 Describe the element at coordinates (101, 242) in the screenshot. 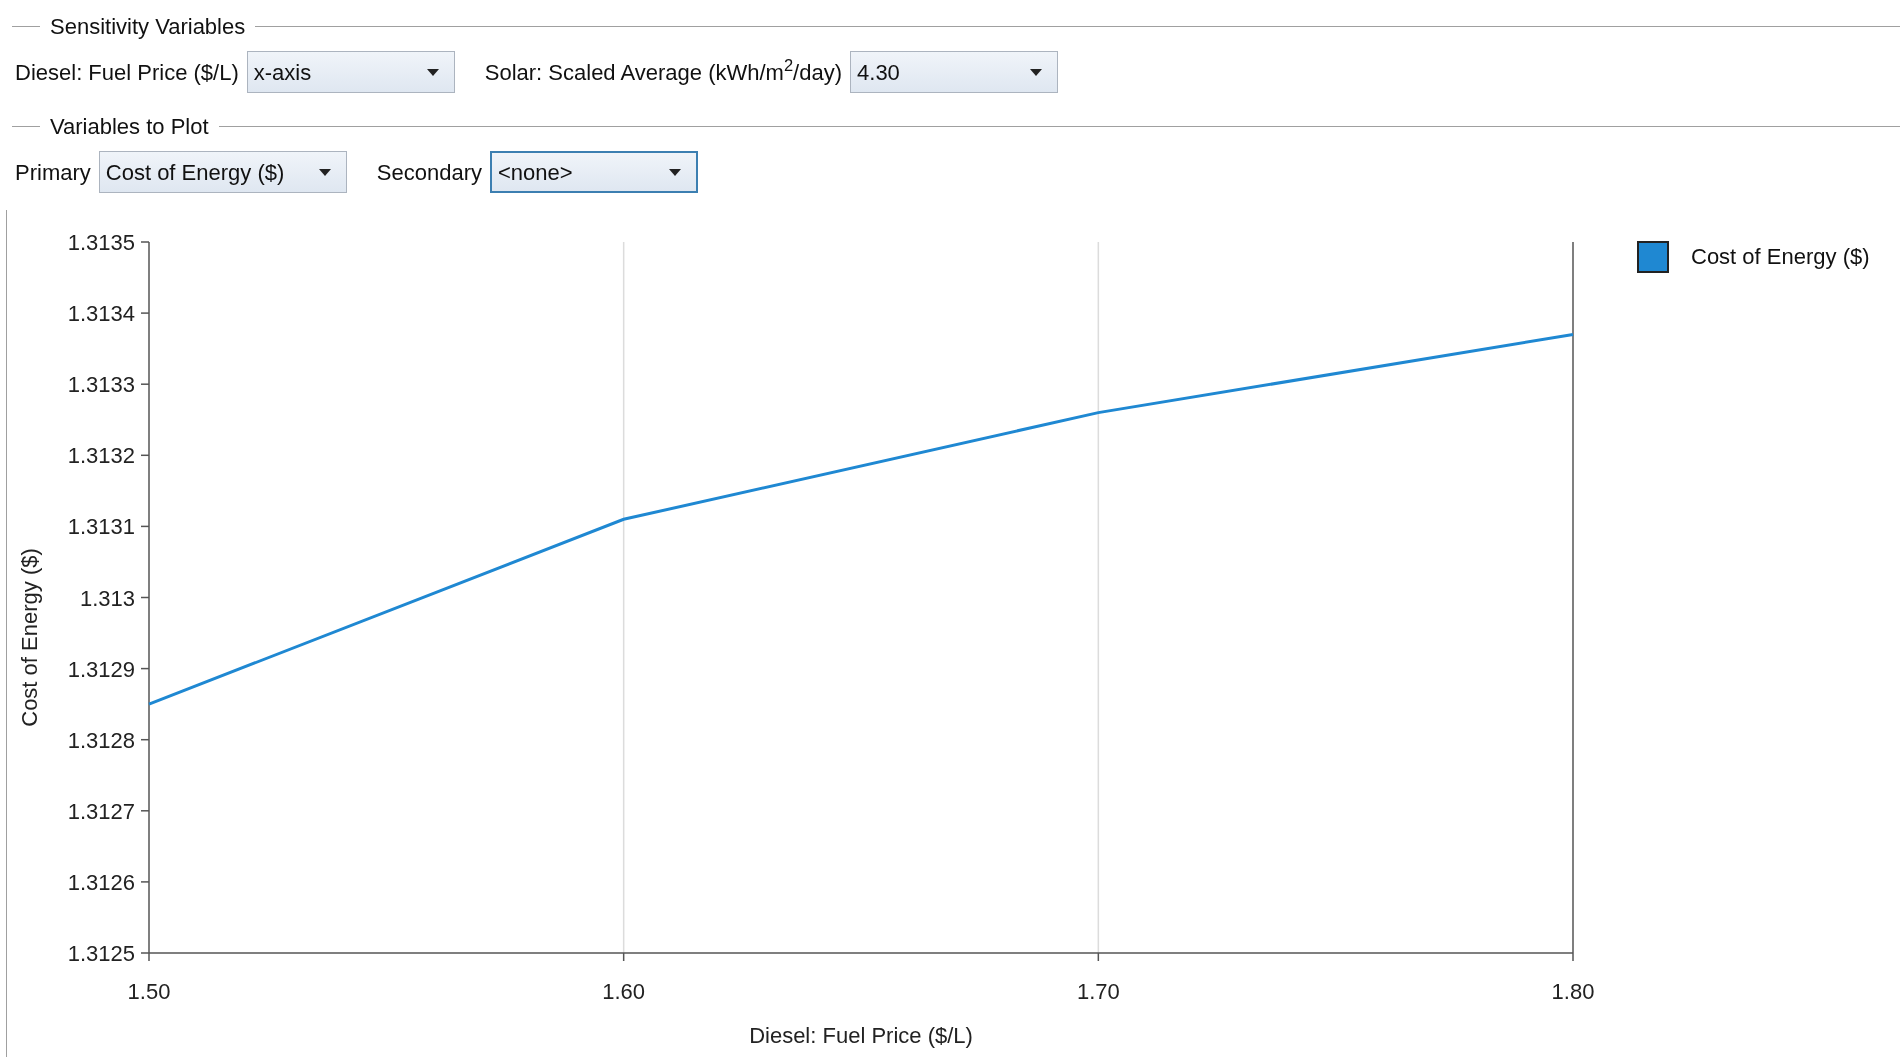

I see `axis-tick-label: 1.3135` at that location.